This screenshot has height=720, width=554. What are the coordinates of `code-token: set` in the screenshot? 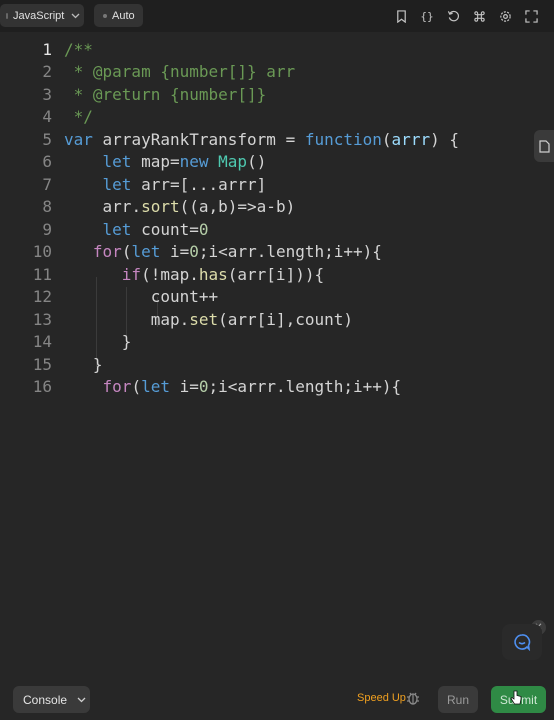 It's located at (204, 319).